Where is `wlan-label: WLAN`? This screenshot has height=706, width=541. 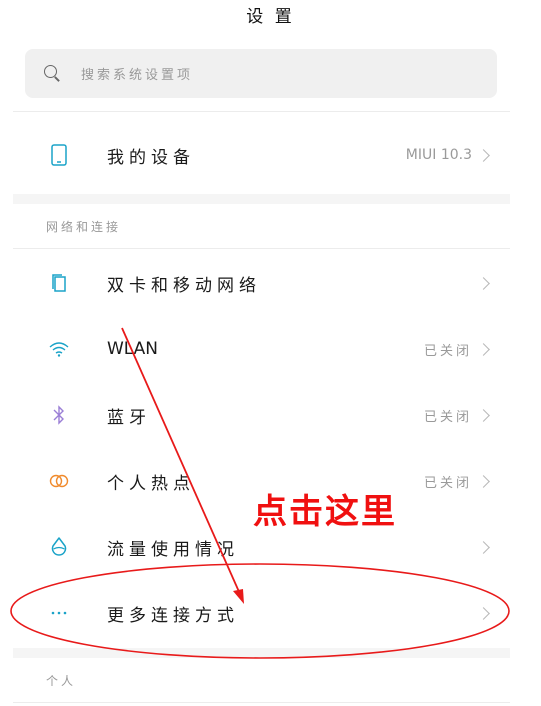
wlan-label: WLAN is located at coordinates (133, 349).